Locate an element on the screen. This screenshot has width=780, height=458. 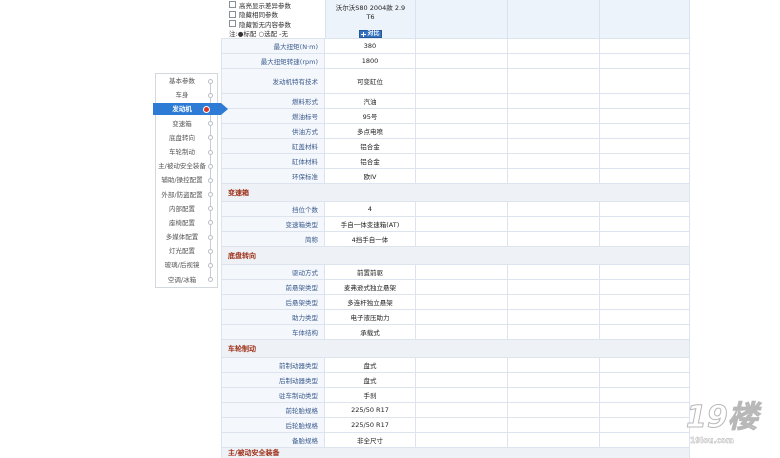
spec-value: 手刹 is located at coordinates (370, 395).